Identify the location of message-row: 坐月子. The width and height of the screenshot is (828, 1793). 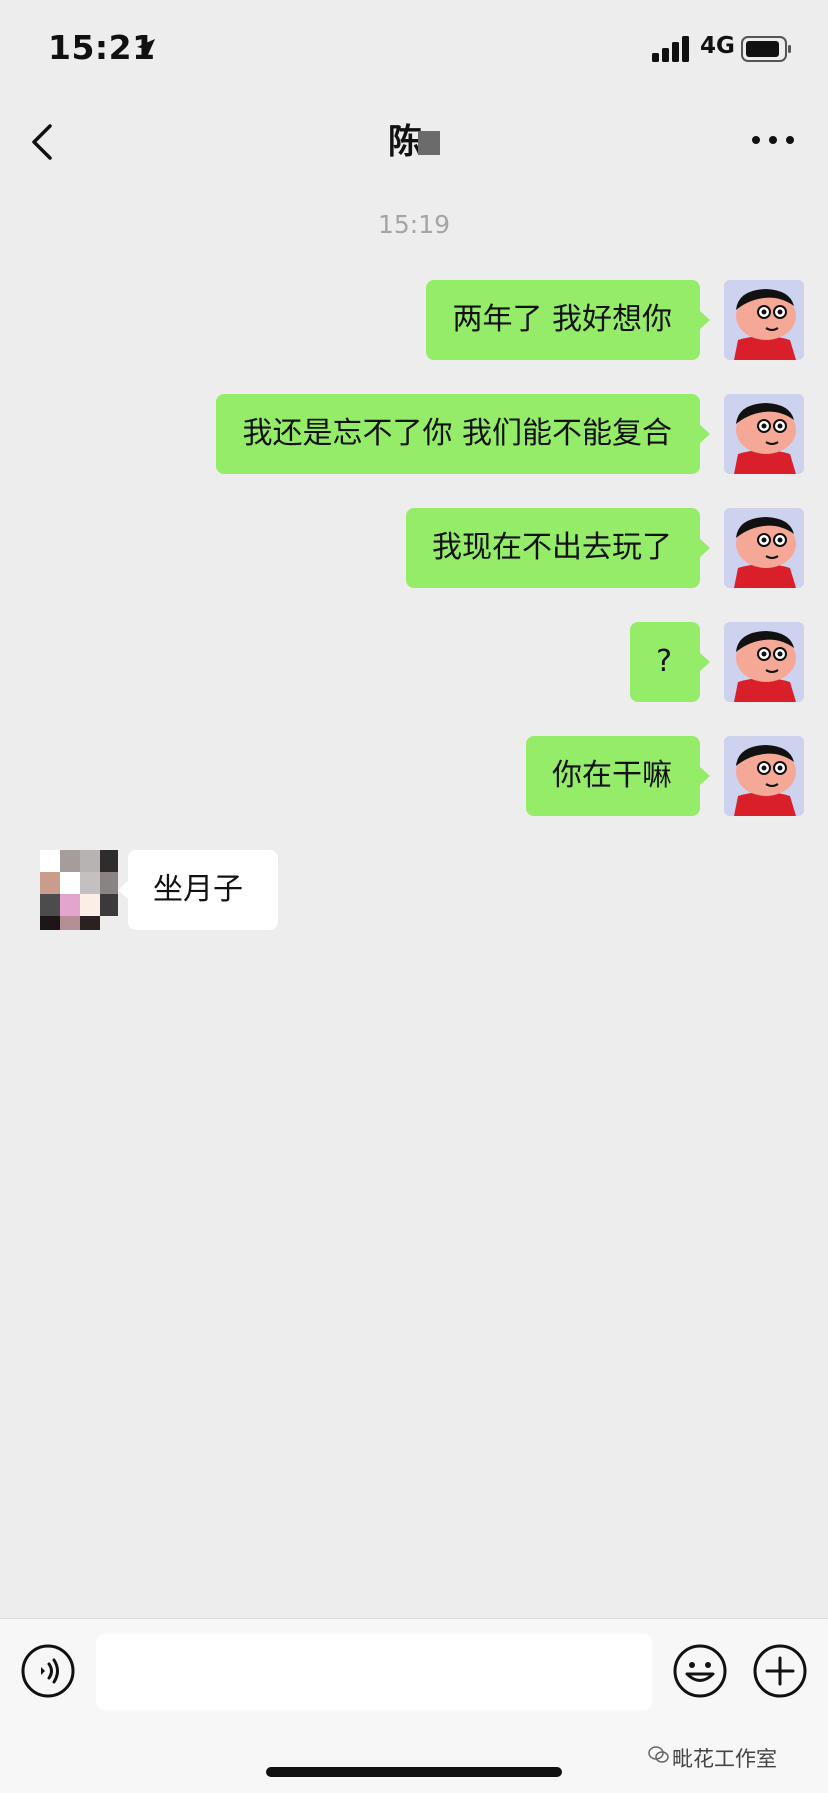
(414, 890).